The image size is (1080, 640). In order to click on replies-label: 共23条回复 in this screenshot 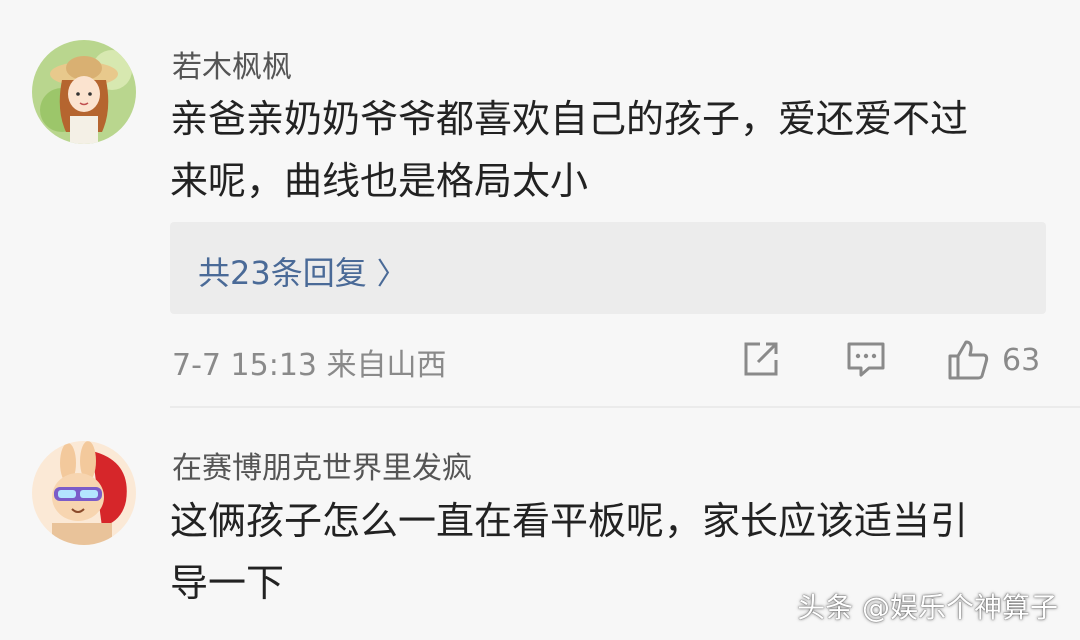, I will do `click(282, 273)`.